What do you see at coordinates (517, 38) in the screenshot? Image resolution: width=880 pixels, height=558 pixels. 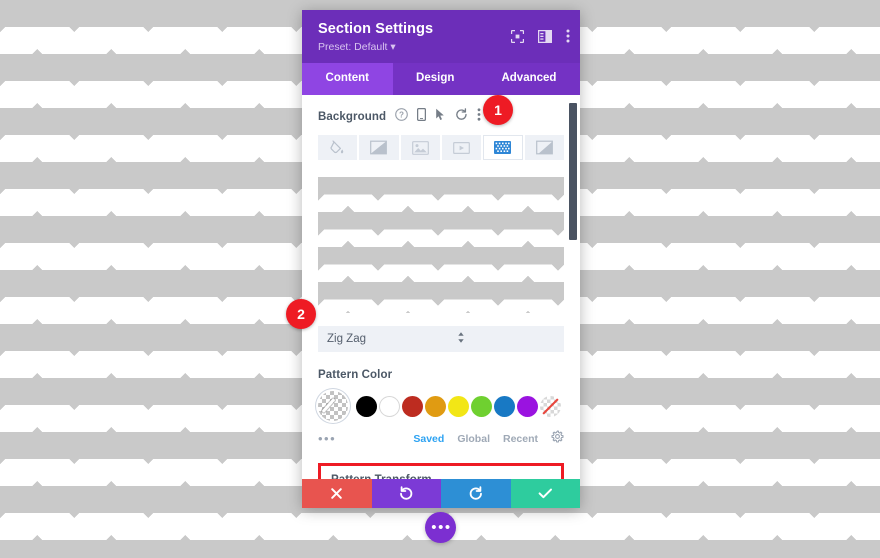 I see `expand-icon` at bounding box center [517, 38].